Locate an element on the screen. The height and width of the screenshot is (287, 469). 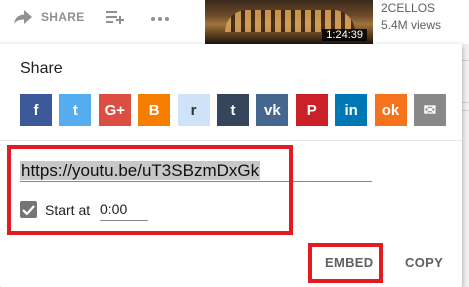
page-edge is located at coordinates (465, 165).